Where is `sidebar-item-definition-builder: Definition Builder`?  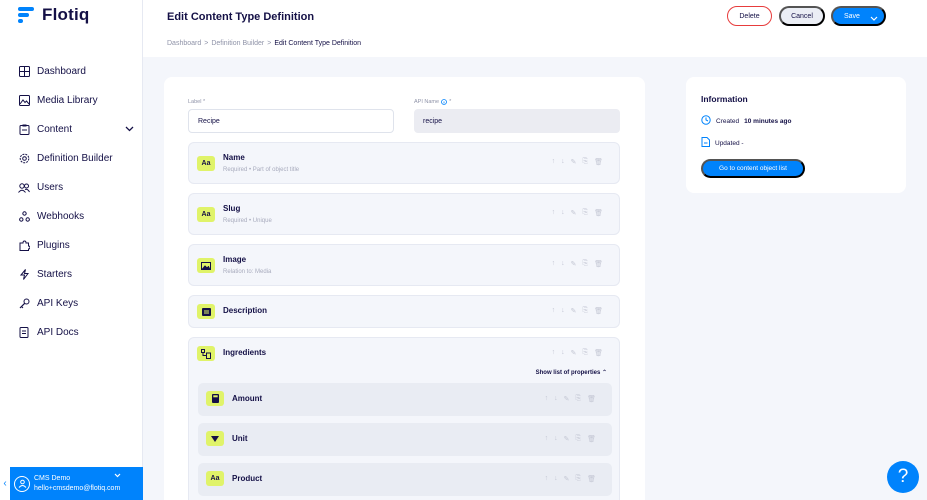
sidebar-item-definition-builder: Definition Builder is located at coordinates (71, 158).